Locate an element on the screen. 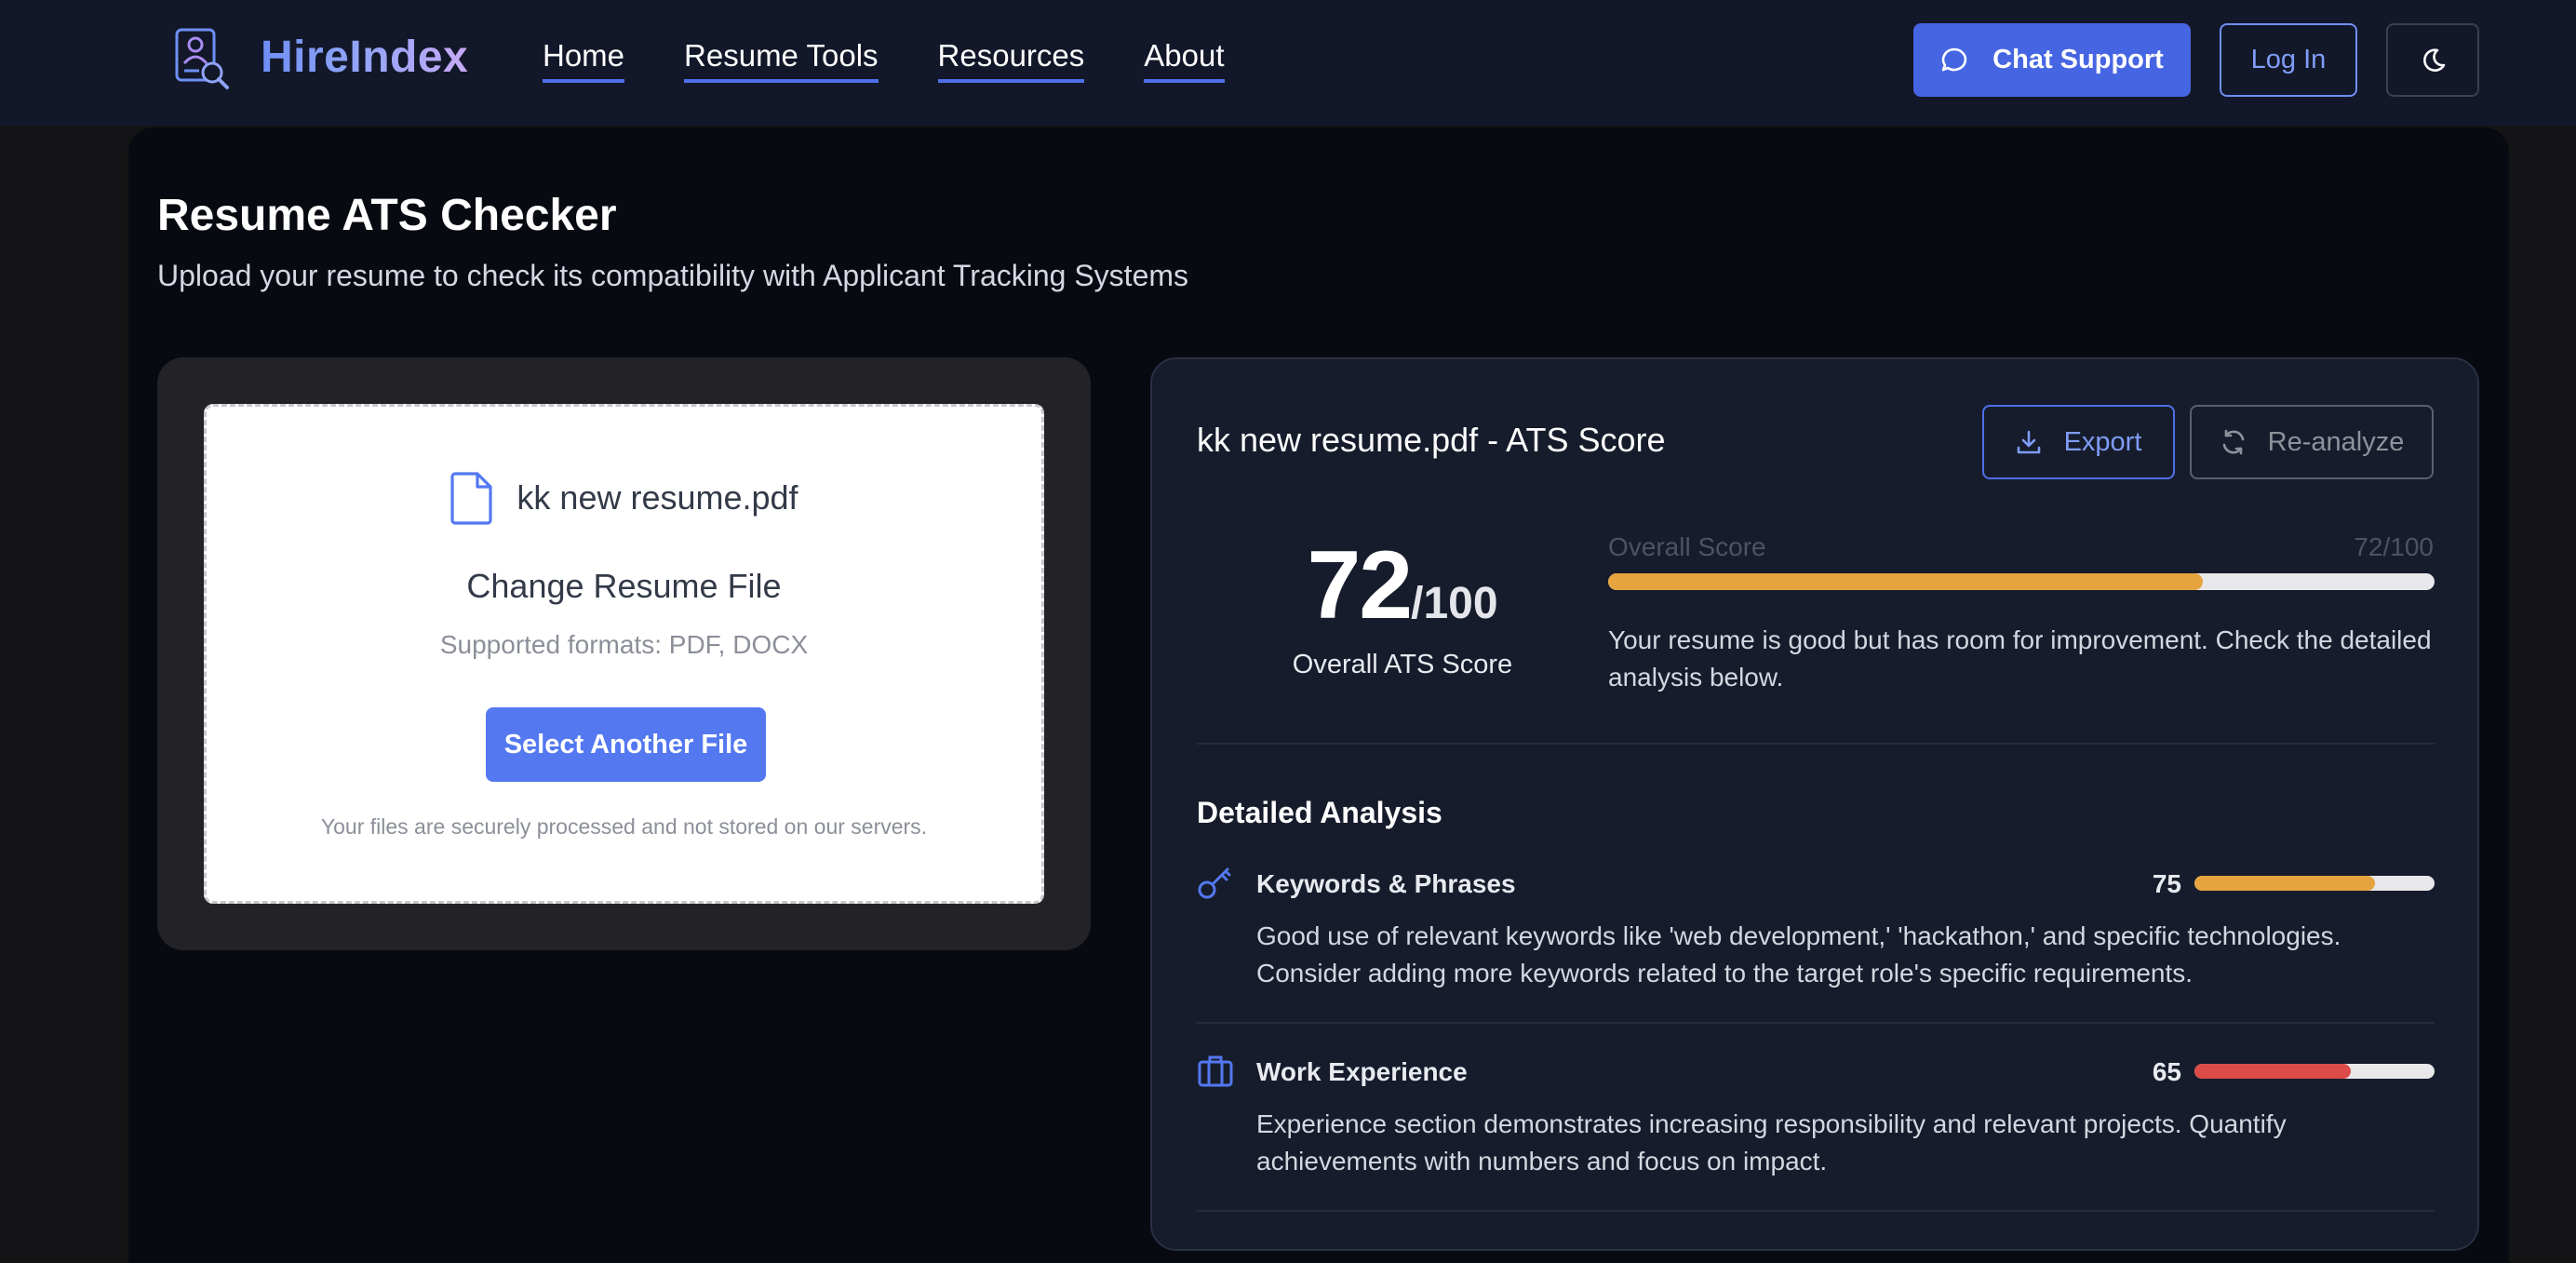 This screenshot has width=2576, height=1263. uploaded-file: kk new resume.pdf is located at coordinates (624, 498).